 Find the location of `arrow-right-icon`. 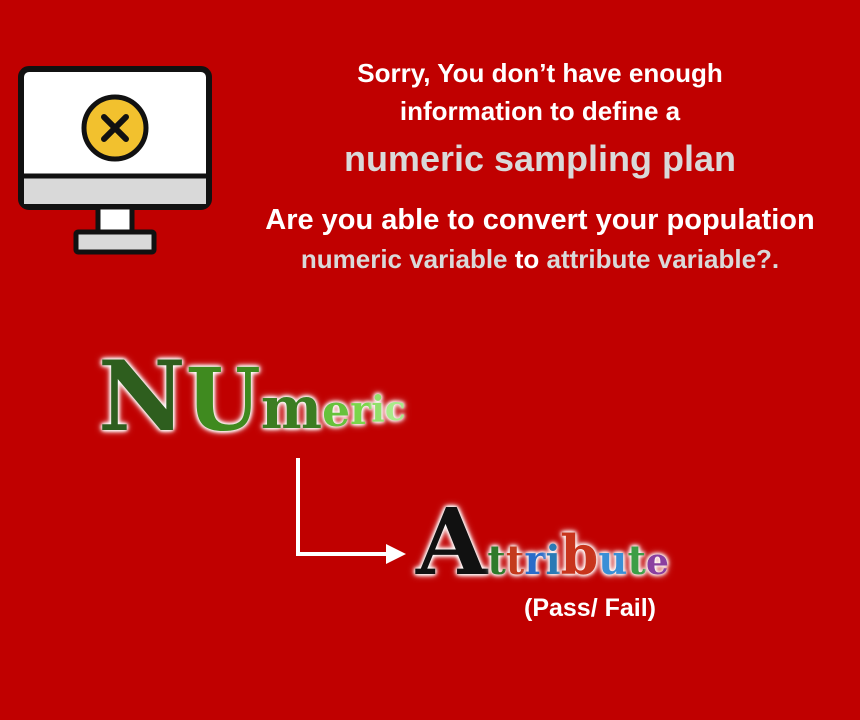

arrow-right-icon is located at coordinates (351, 511).